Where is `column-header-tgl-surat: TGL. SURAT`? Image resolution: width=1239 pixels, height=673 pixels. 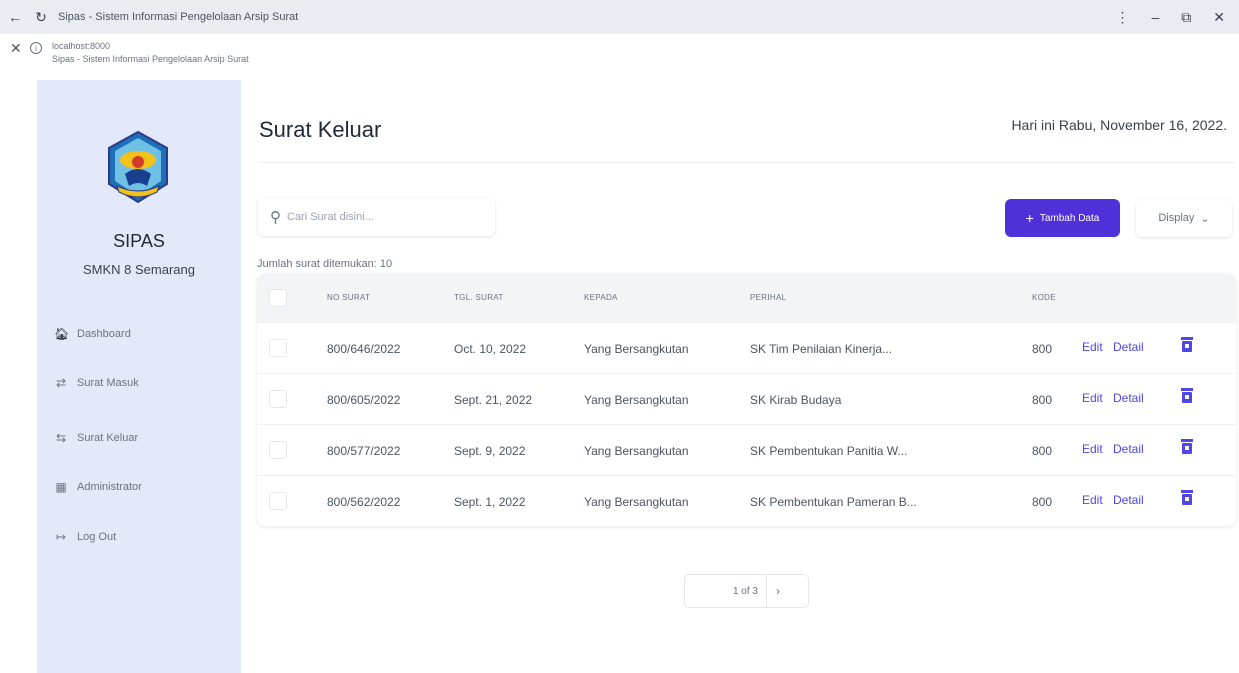
column-header-tgl-surat: TGL. SURAT is located at coordinates (479, 297).